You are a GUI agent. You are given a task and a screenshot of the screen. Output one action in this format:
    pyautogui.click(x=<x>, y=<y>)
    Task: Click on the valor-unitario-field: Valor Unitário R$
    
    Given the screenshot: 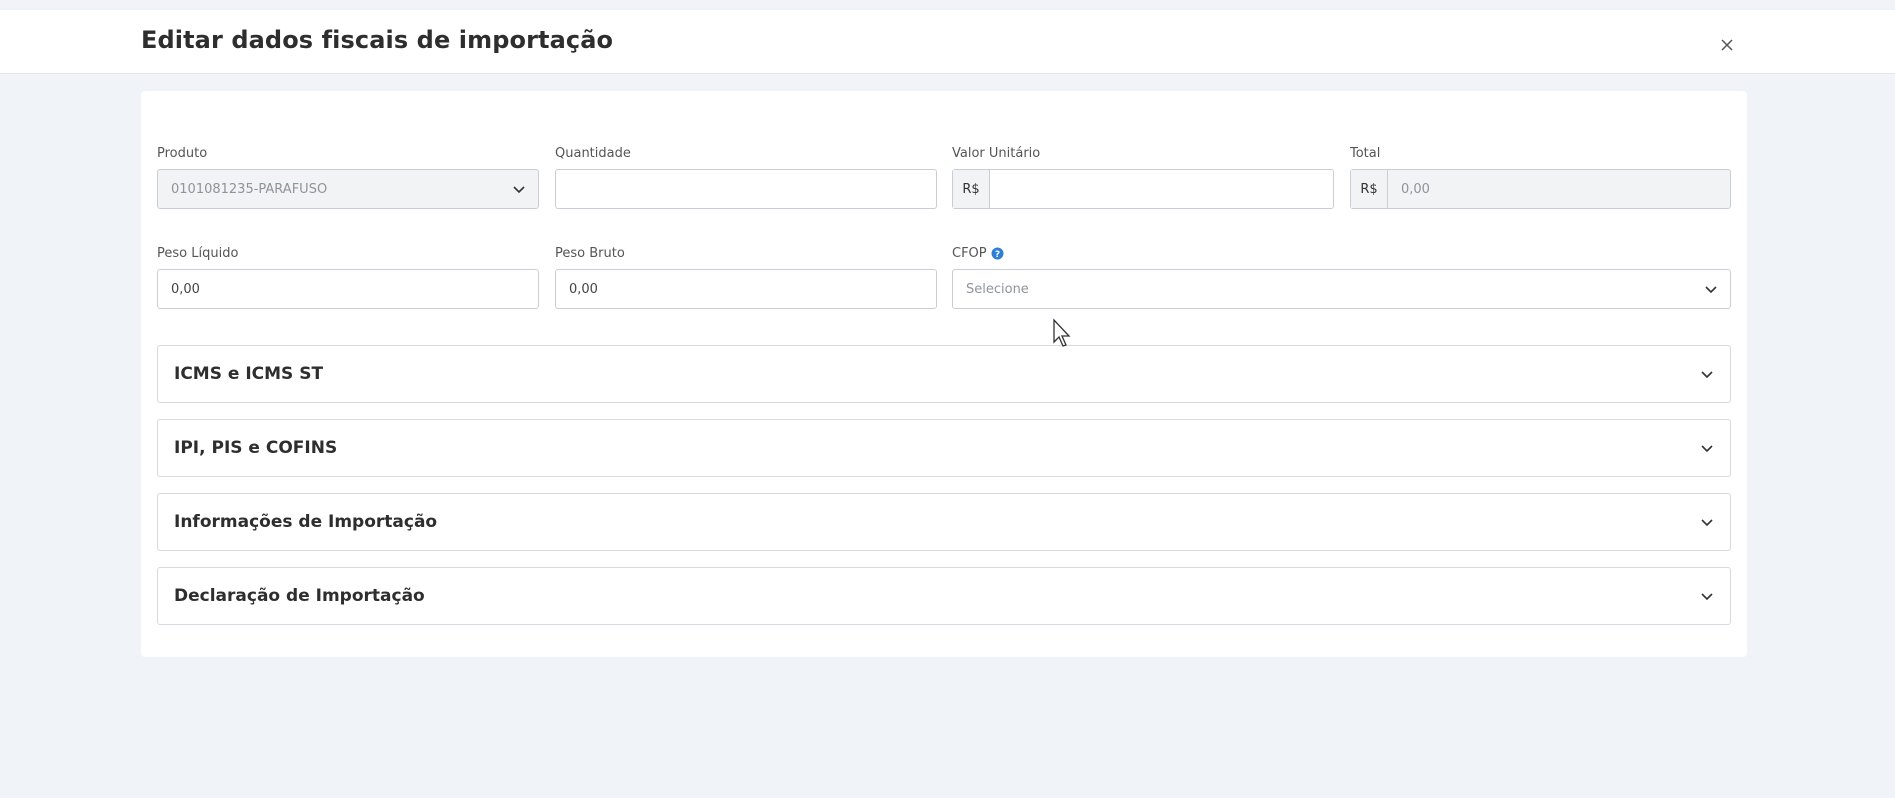 What is the action you would take?
    pyautogui.click(x=1143, y=176)
    